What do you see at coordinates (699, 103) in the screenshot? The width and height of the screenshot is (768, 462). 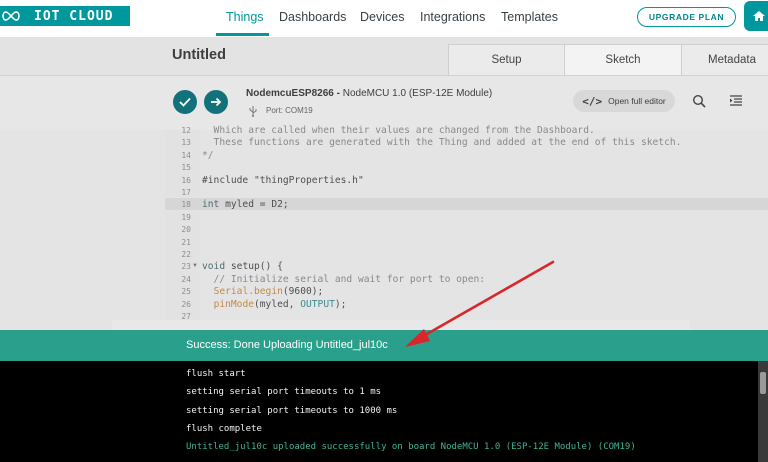 I see `search-icon` at bounding box center [699, 103].